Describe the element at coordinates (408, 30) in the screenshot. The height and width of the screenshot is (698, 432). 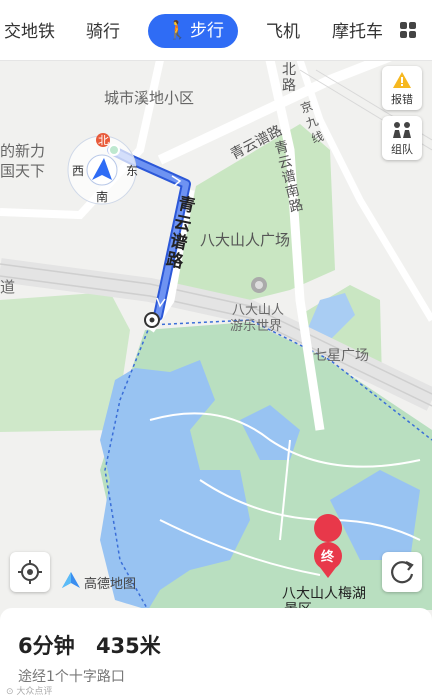
I see `grid-icon` at that location.